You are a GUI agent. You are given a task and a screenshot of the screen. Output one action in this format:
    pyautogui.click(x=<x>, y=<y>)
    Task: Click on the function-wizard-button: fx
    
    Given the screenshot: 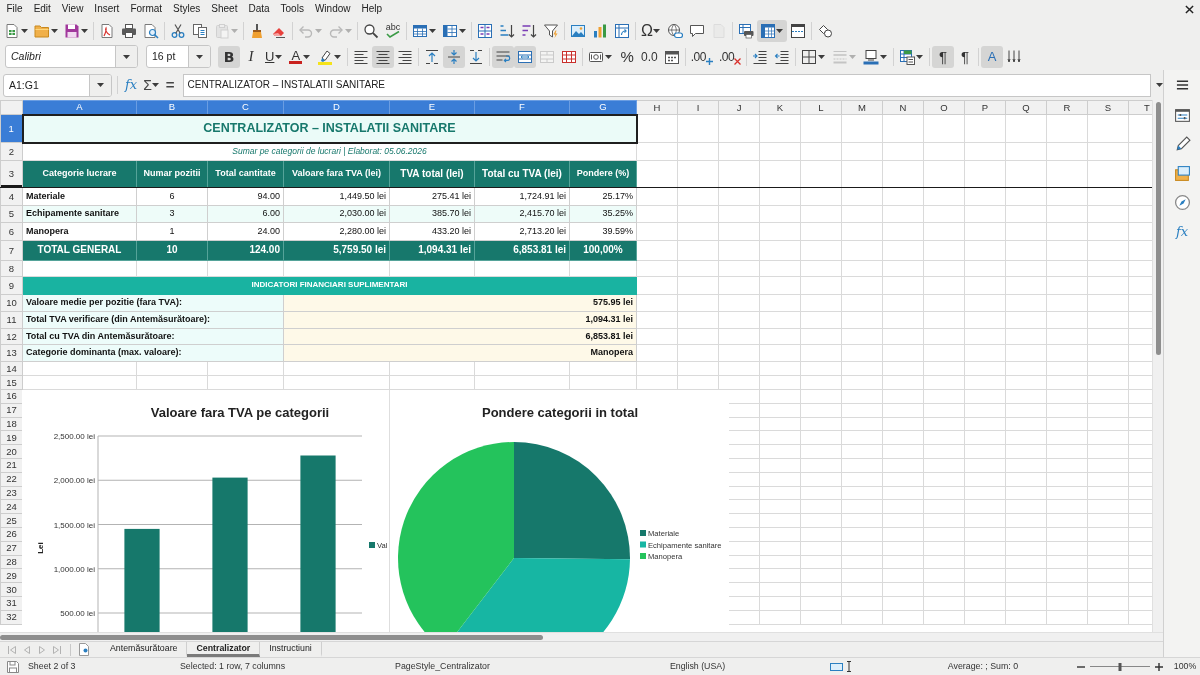 What is the action you would take?
    pyautogui.click(x=131, y=85)
    